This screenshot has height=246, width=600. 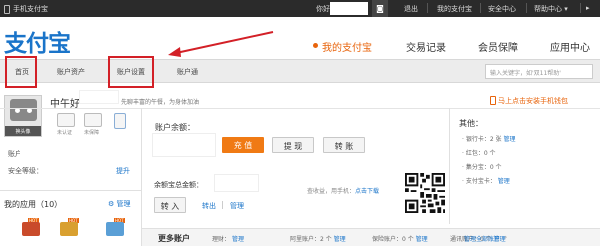 What do you see at coordinates (498, 46) in the screenshot?
I see `tab-member-protection: 会员保障` at bounding box center [498, 46].